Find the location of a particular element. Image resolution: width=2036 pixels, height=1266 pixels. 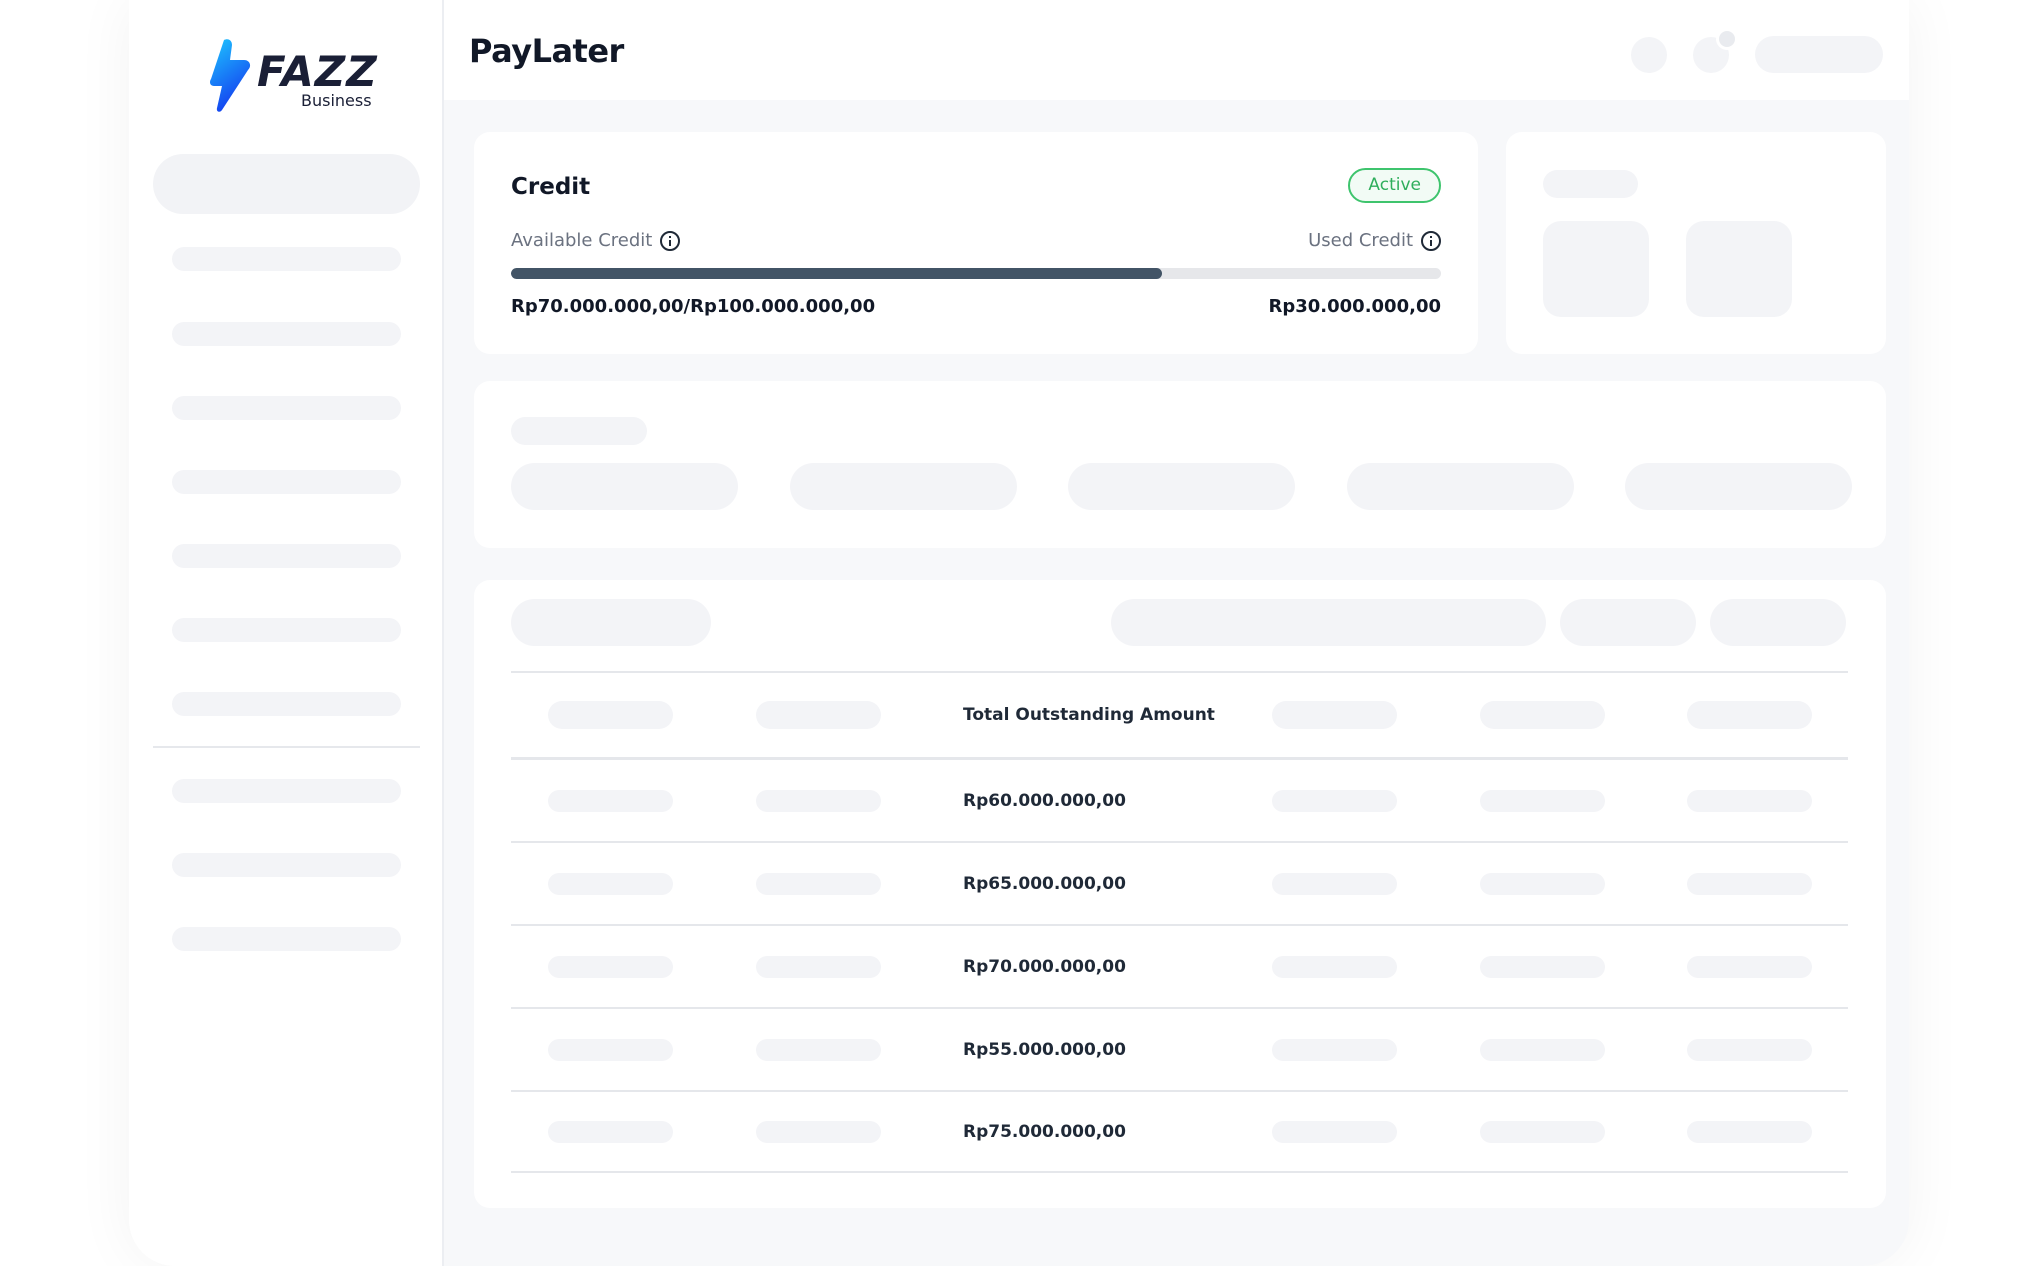

sidebar-divider is located at coordinates (286, 747).